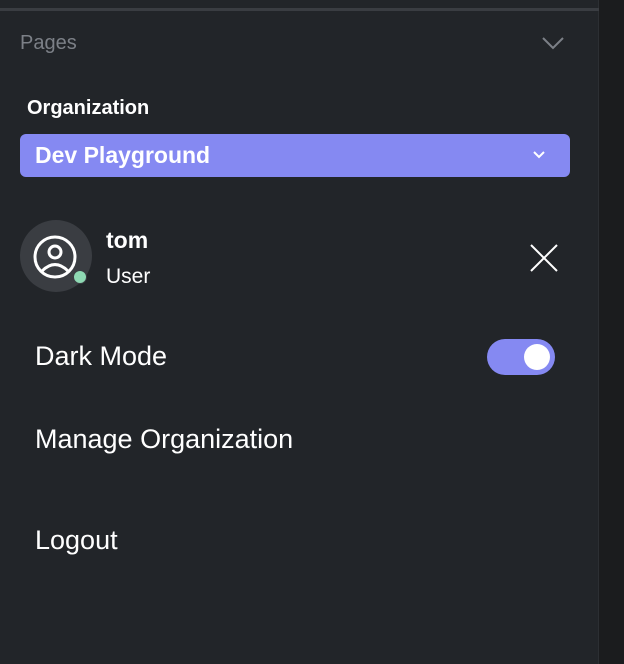 The width and height of the screenshot is (624, 664). Describe the element at coordinates (537, 357) in the screenshot. I see `toggle-knob` at that location.